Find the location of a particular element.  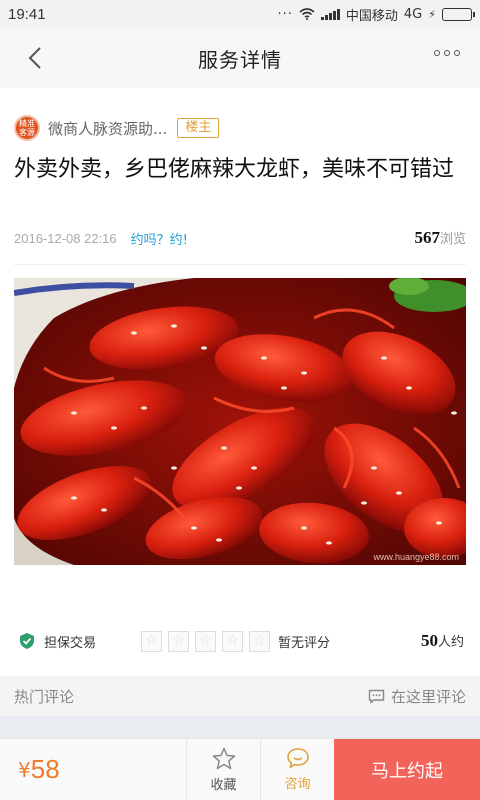

status-bar: 19:41 ··· 中国移动 4G ⚡ is located at coordinates (240, 14).